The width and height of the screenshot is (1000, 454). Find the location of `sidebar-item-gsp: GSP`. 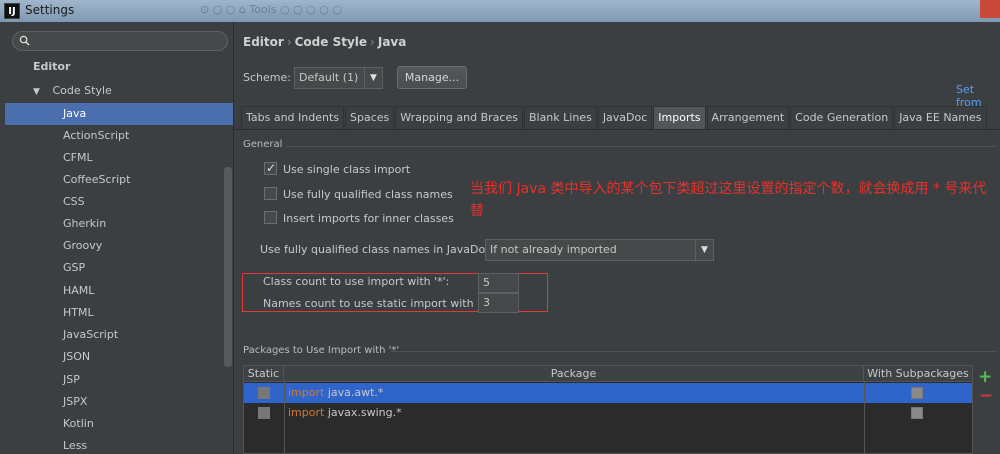

sidebar-item-gsp: GSP is located at coordinates (117, 268).